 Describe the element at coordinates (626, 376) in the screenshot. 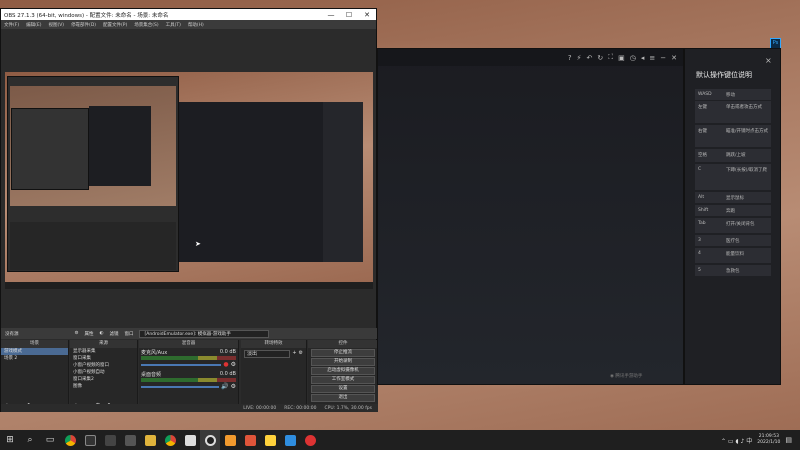

I see `emulator-watermark: ◉ 腾讯手游助手` at that location.